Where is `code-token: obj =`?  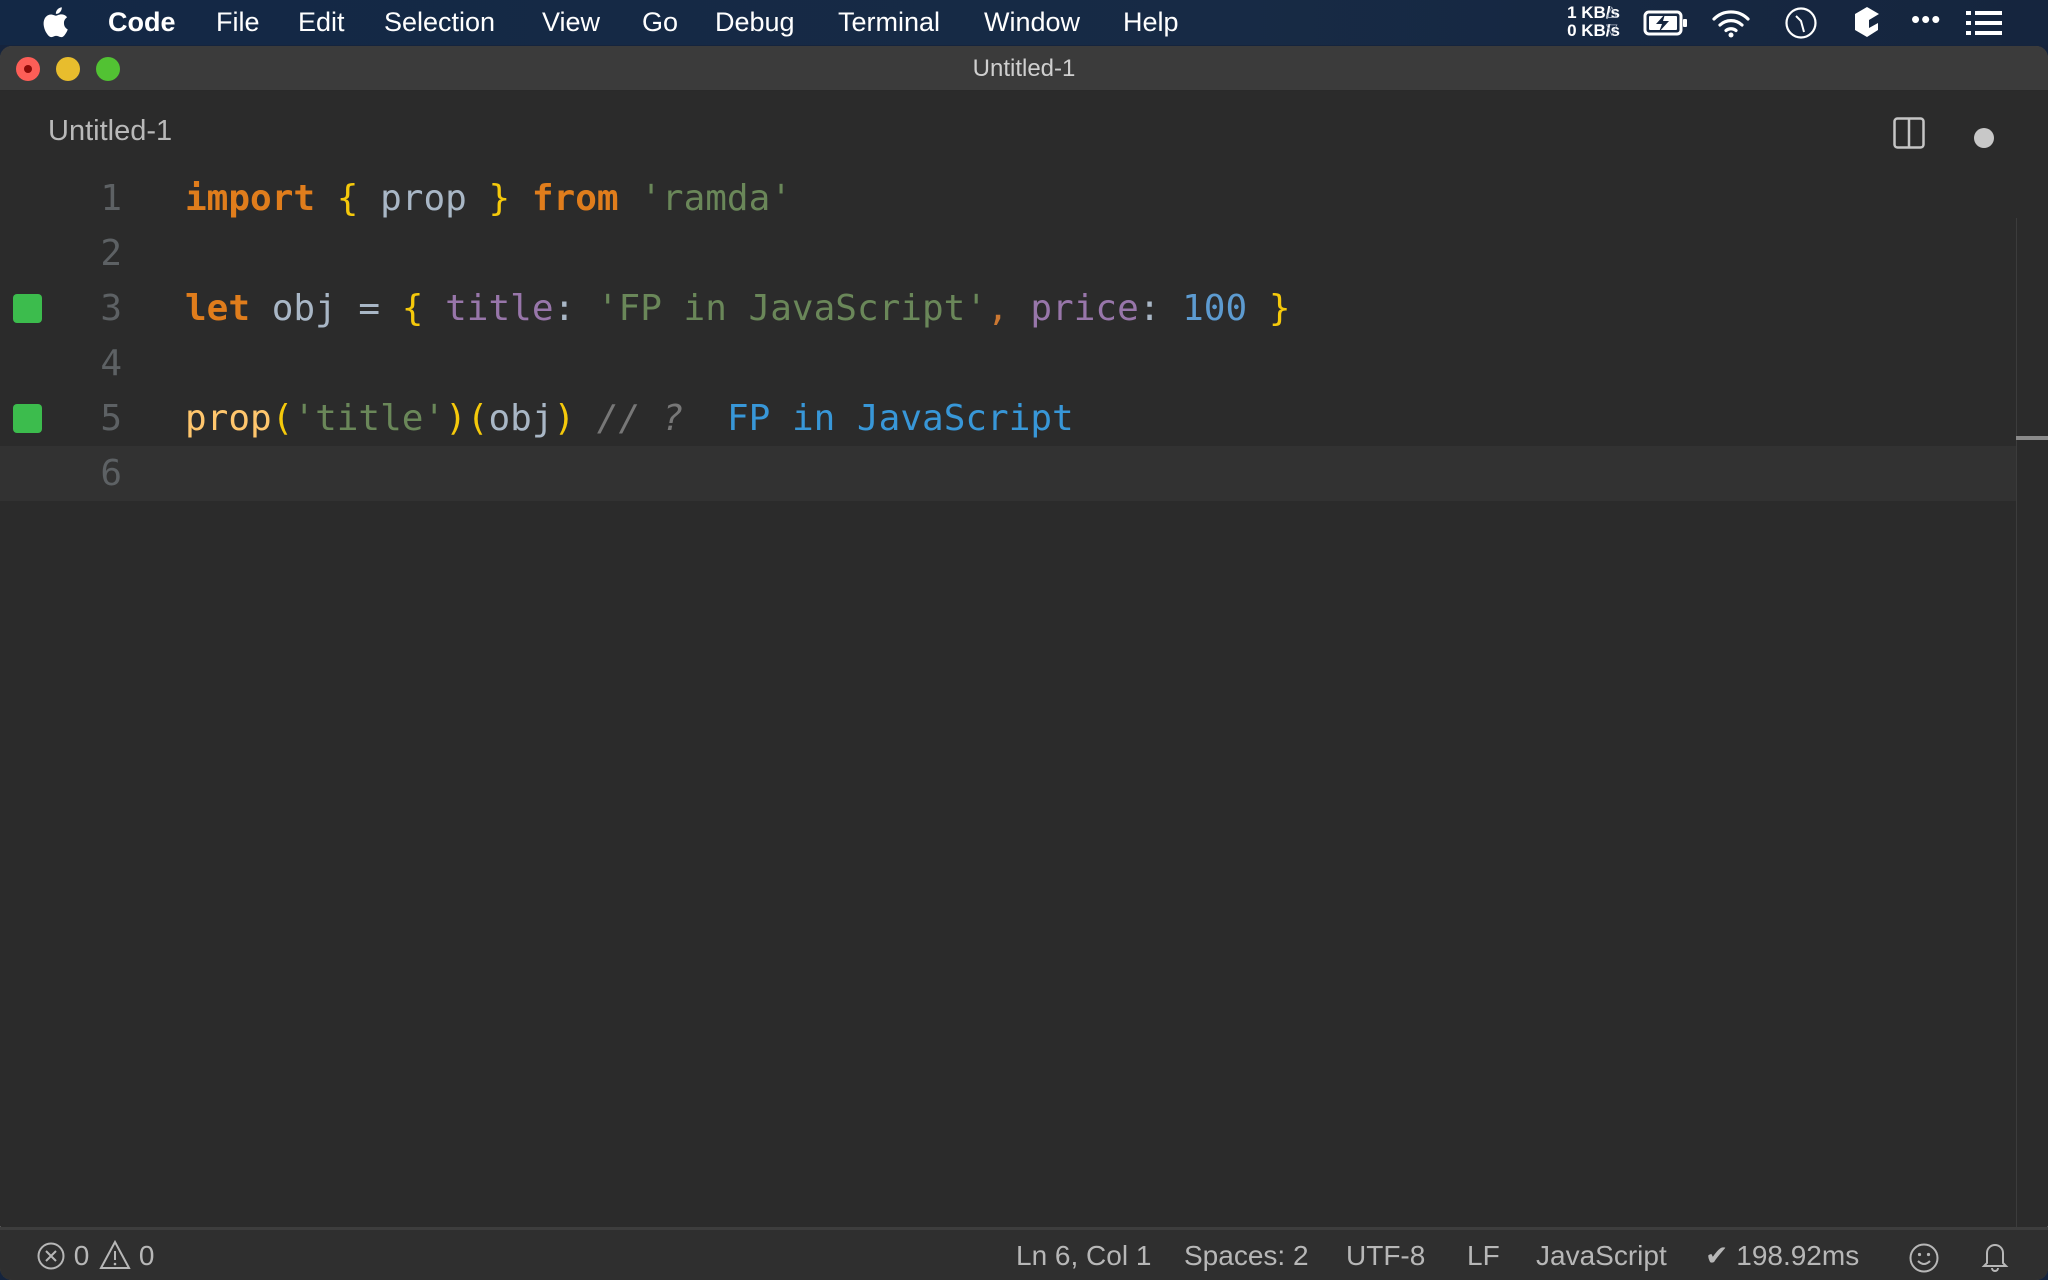
code-token: obj = is located at coordinates (326, 308).